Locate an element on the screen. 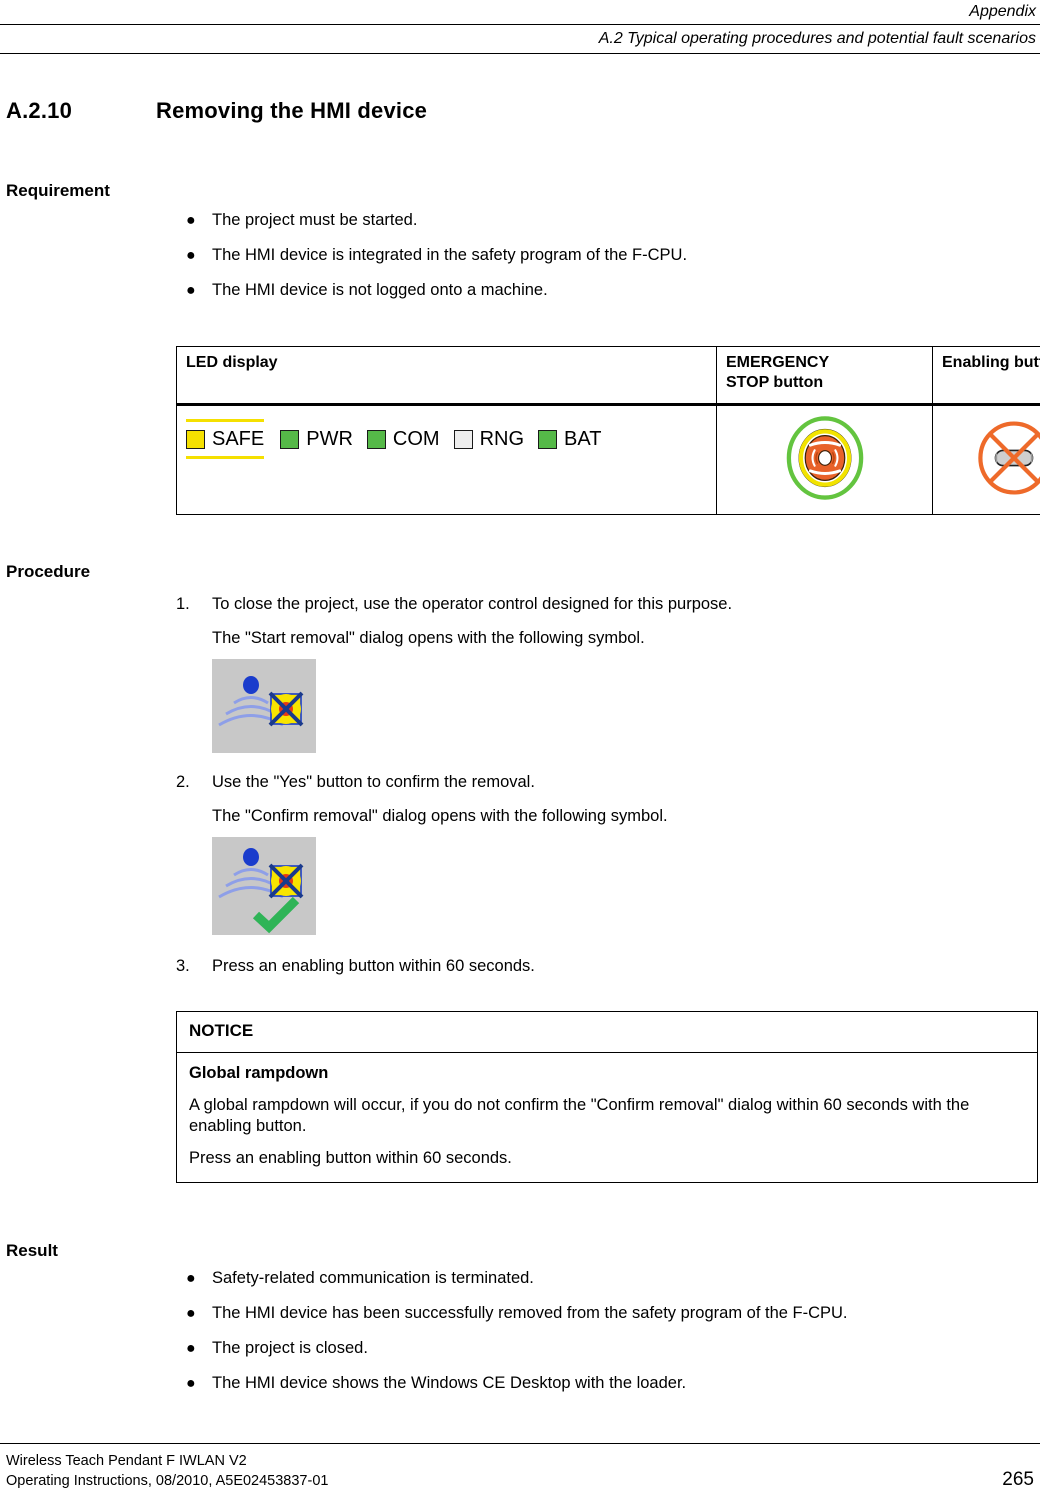  led-indicator-com: COM is located at coordinates (403, 439).